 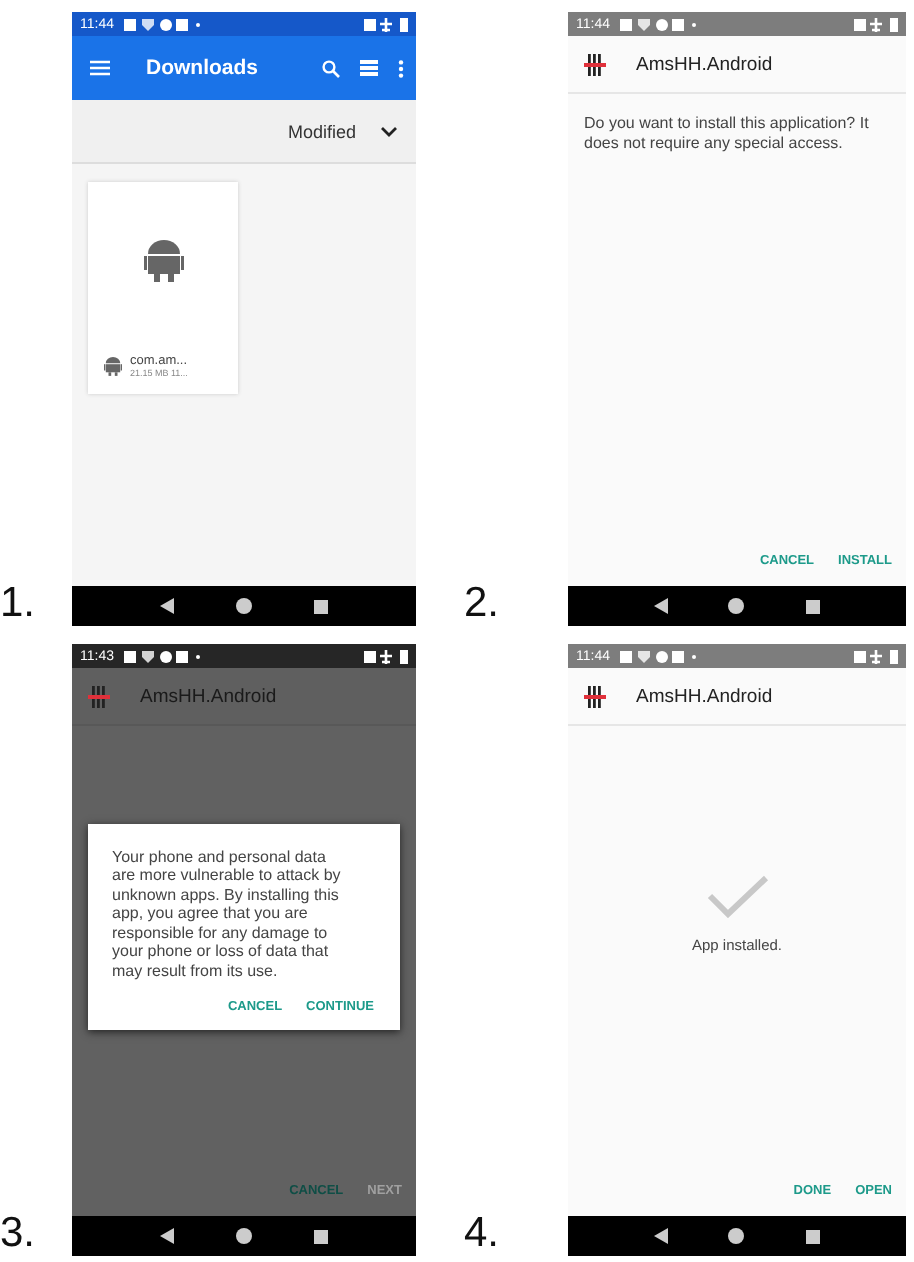 What do you see at coordinates (482, 1234) in the screenshot?
I see `panel-number: 4.` at bounding box center [482, 1234].